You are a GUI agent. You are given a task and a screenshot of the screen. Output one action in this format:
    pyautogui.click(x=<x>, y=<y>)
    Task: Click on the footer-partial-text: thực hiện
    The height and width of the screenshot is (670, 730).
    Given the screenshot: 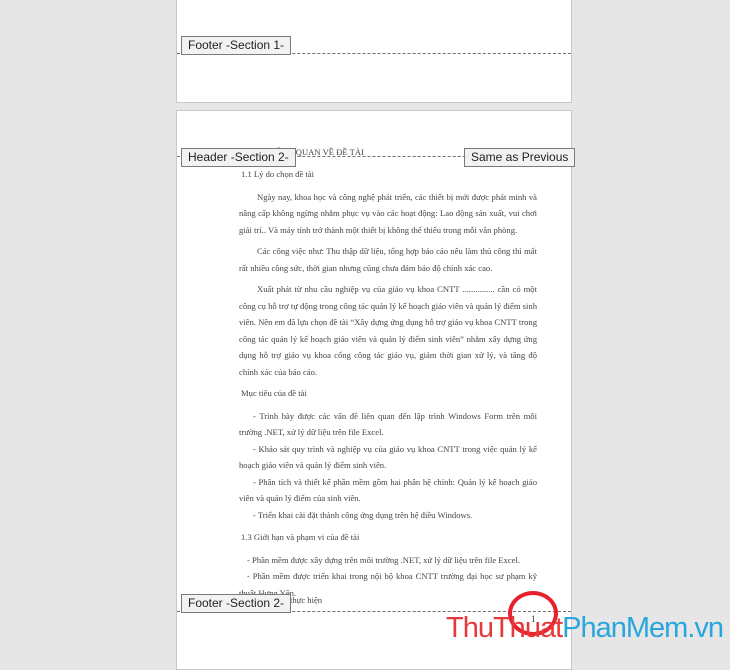 What is the action you would take?
    pyautogui.click(x=306, y=600)
    